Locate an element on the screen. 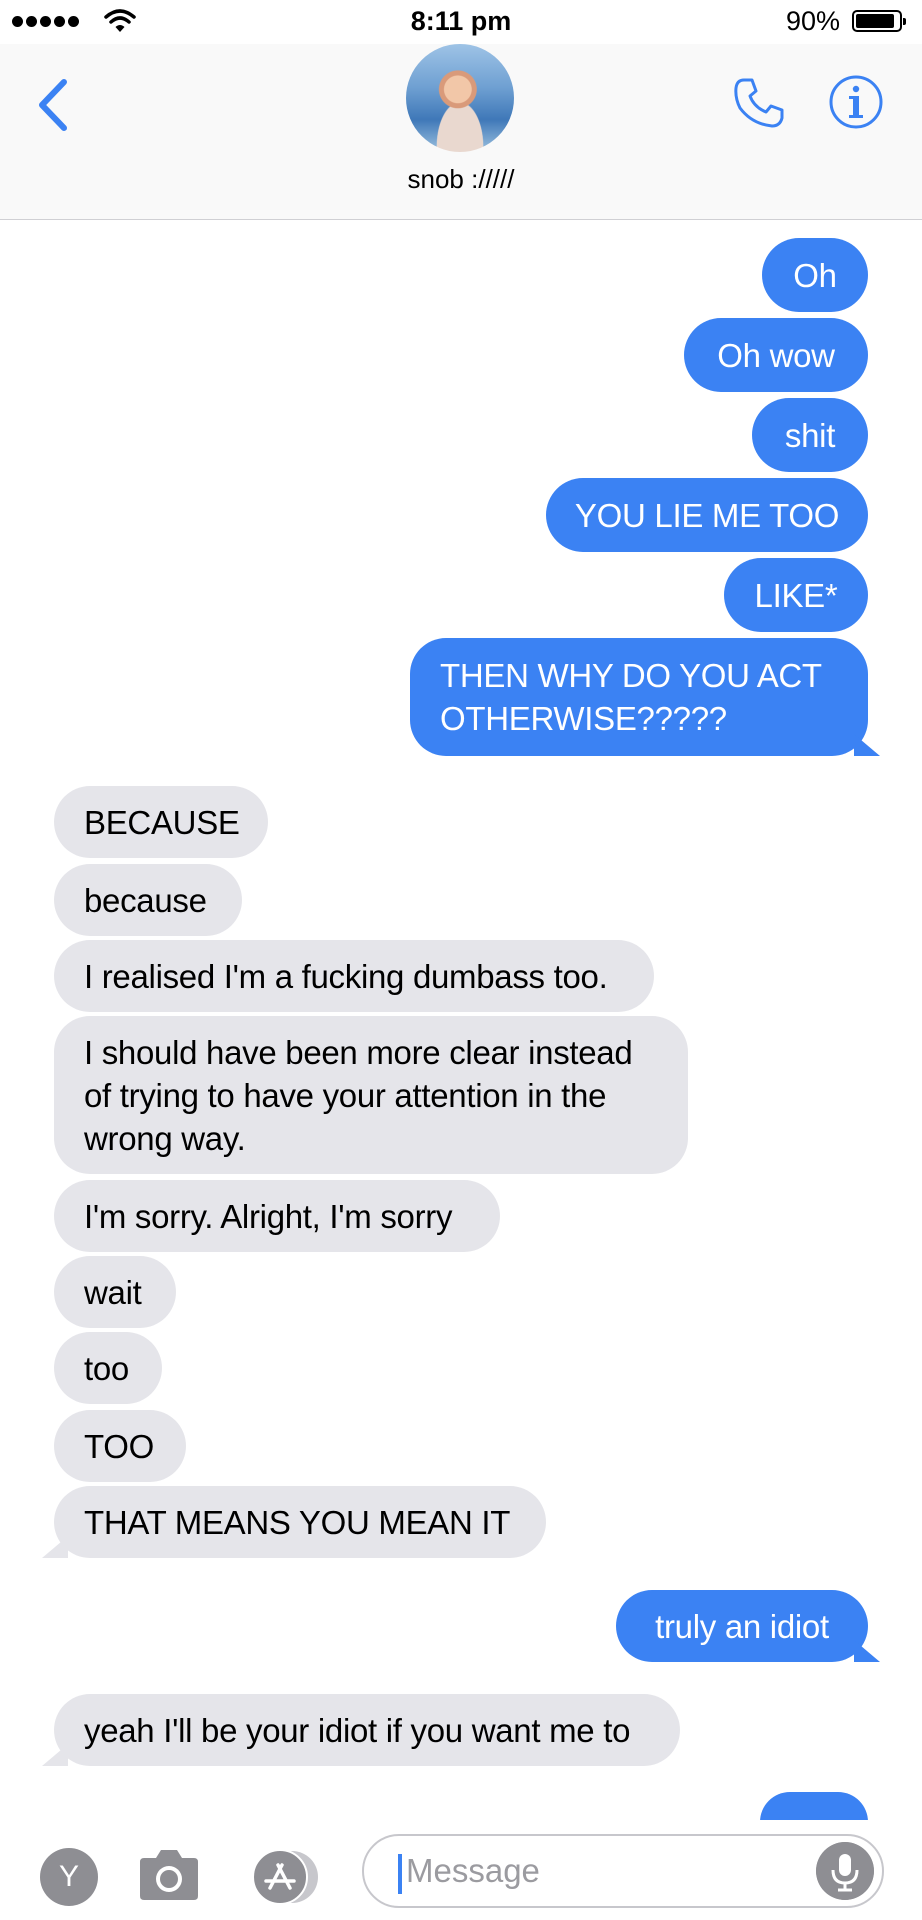  message-bubble-received: THAT MEANS YOU MEAN IT is located at coordinates (300, 1522).